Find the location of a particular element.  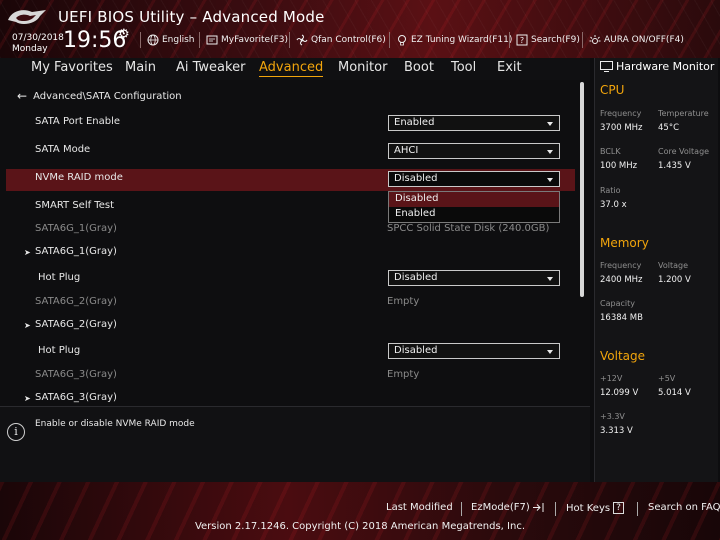

language-button: English is located at coordinates (171, 40).